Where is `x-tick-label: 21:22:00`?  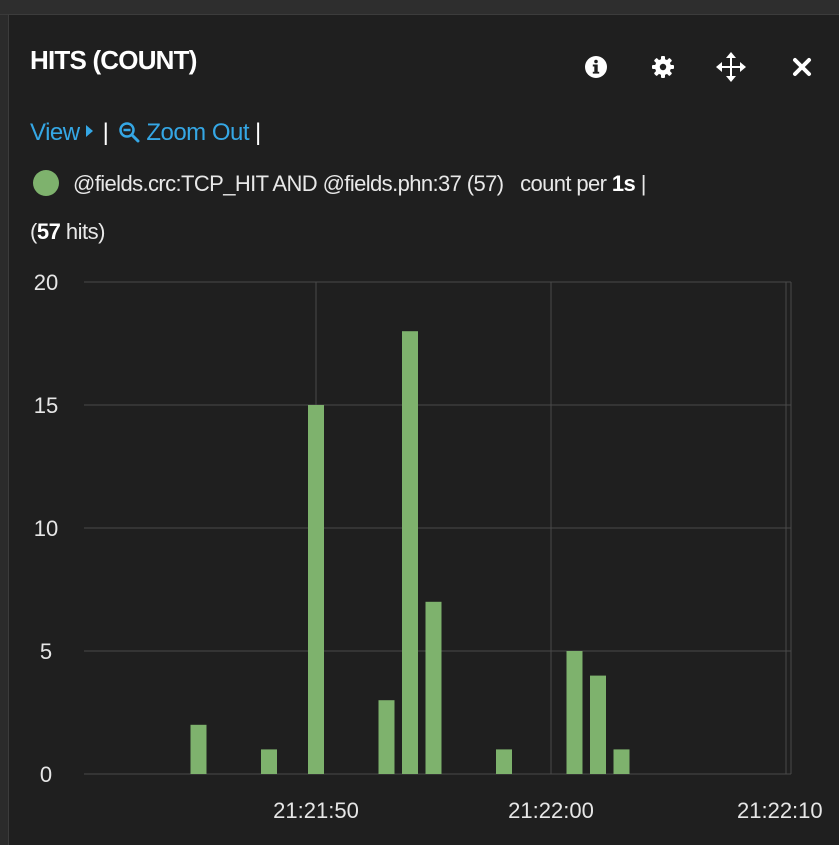
x-tick-label: 21:22:00 is located at coordinates (551, 810).